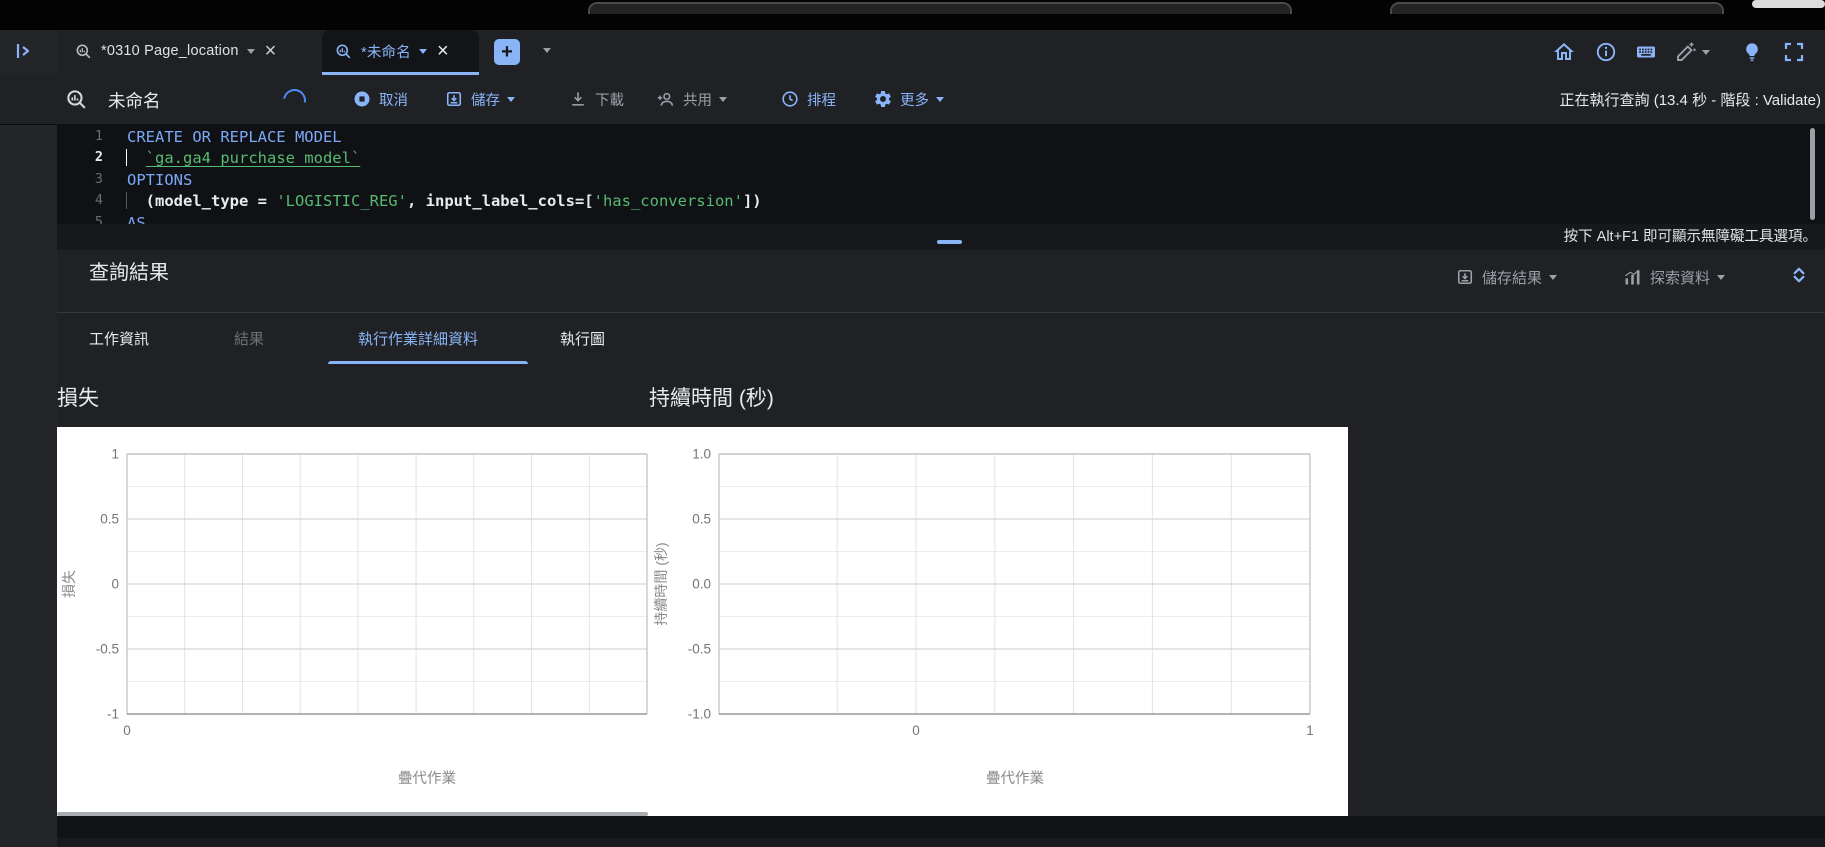  Describe the element at coordinates (1015, 778) in the screenshot. I see `svg-text: 疊代作業` at that location.